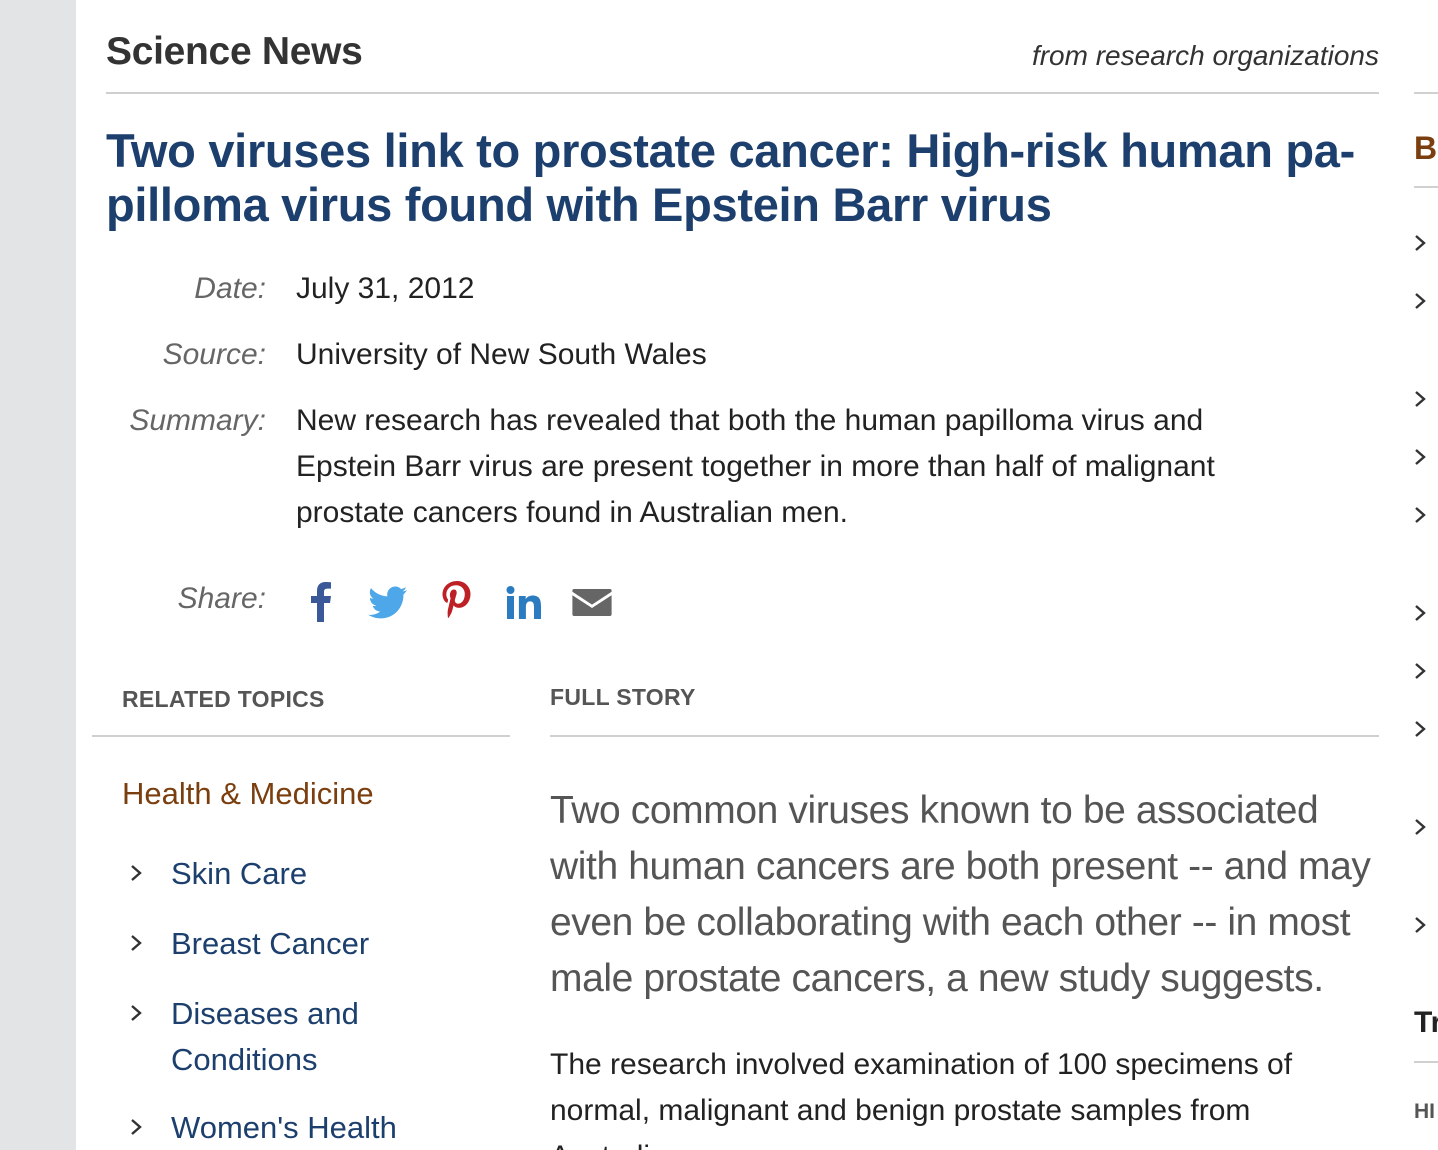 Image resolution: width=1438 pixels, height=1150 pixels. Describe the element at coordinates (230, 288) in the screenshot. I see `date-label: Date:` at that location.